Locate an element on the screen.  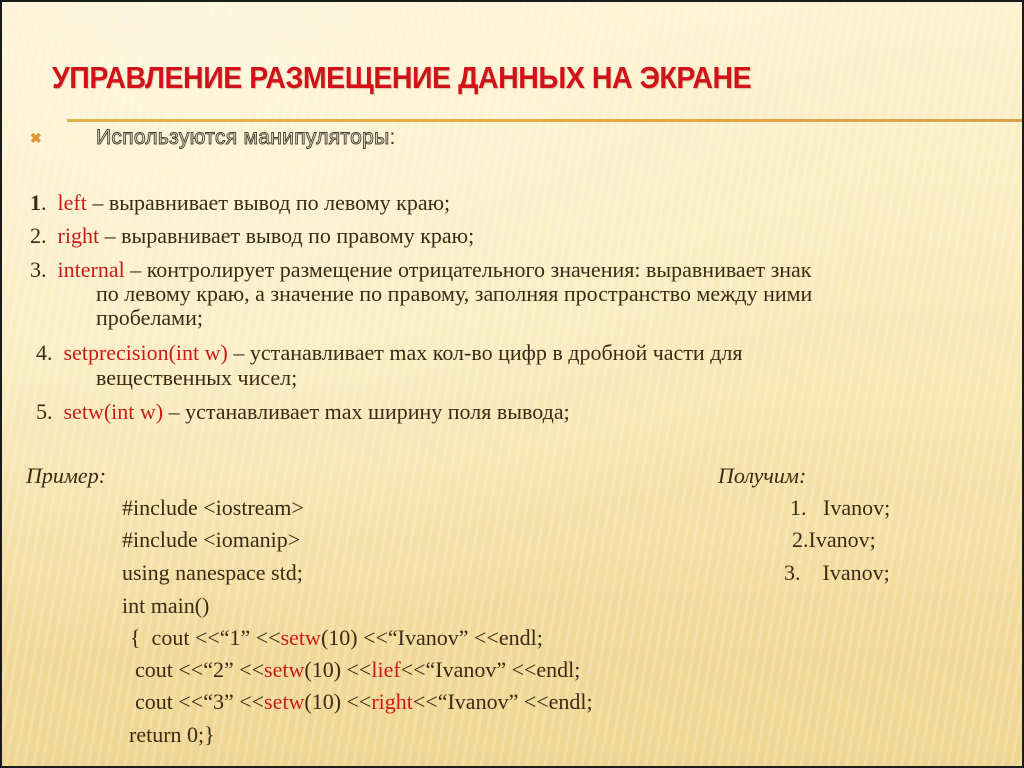
code-line: #include <iomanip> is located at coordinates (211, 540).